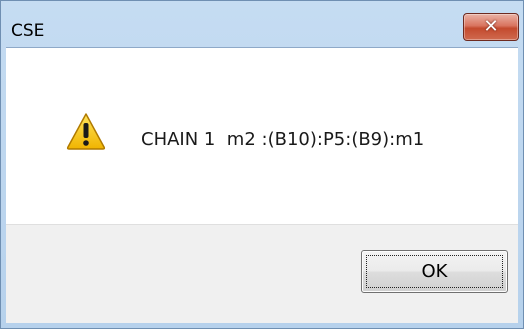 The width and height of the screenshot is (524, 329). What do you see at coordinates (283, 139) in the screenshot?
I see `message-text: CHAIN 1 m2 :(B10):P5:(B9):m1` at bounding box center [283, 139].